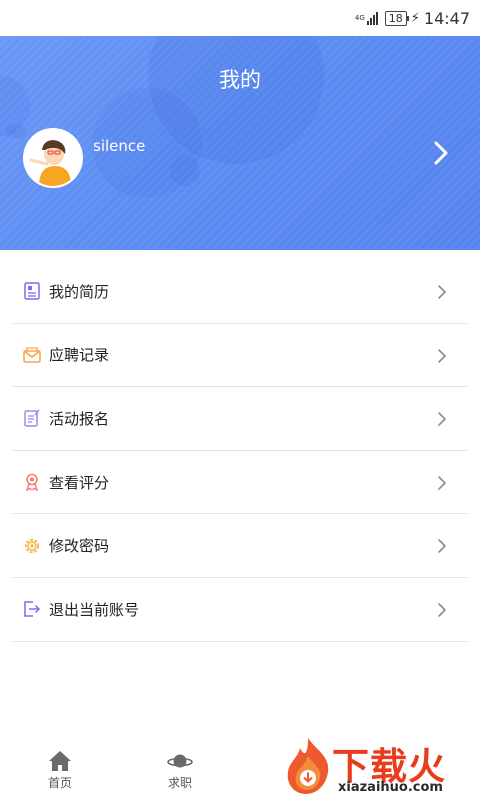  I want to click on signal-indicator: 4G, so click(367, 18).